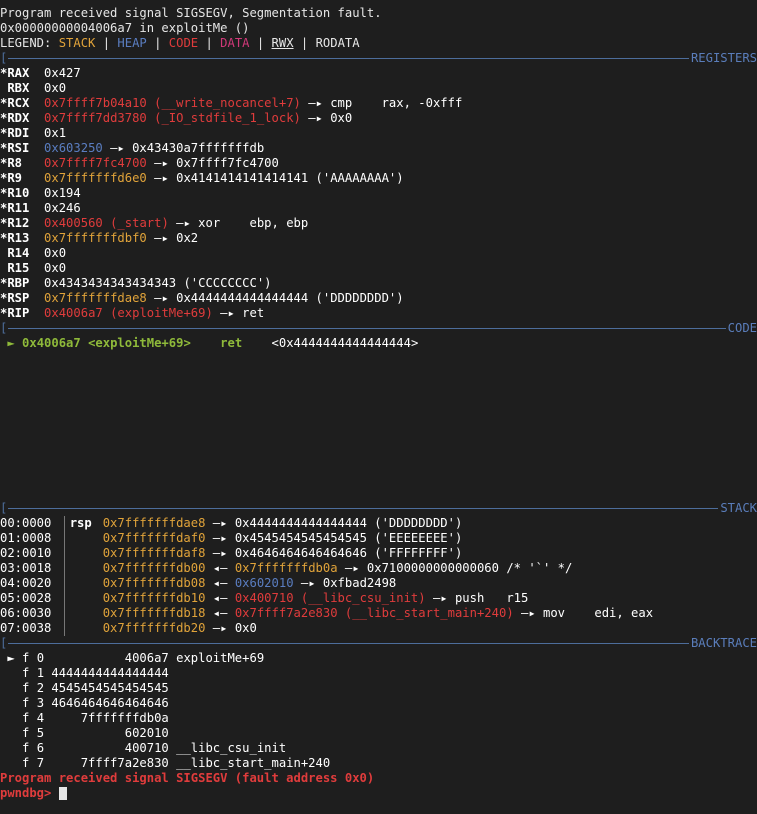  What do you see at coordinates (11, 658) in the screenshot?
I see `backtrace-arrow: ►` at bounding box center [11, 658].